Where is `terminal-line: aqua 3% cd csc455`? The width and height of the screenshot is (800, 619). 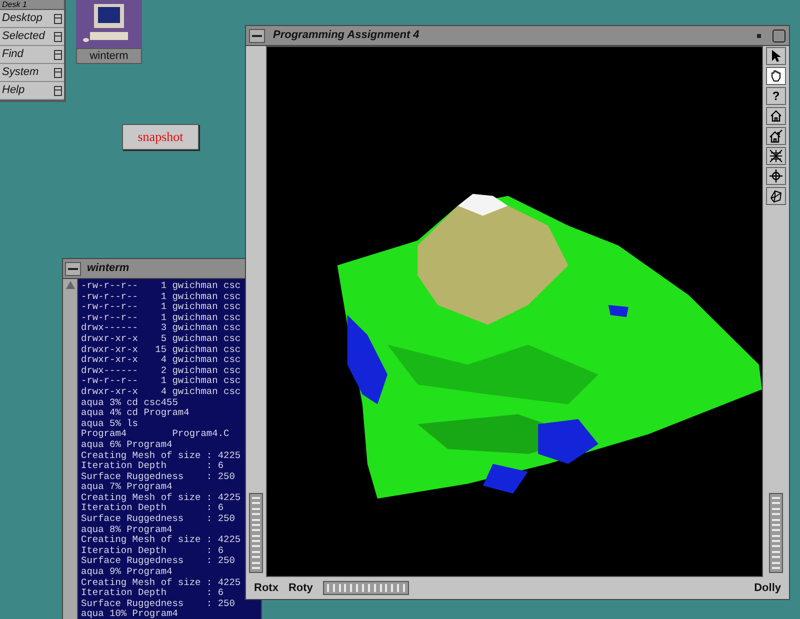
terminal-line: aqua 3% cd csc455 is located at coordinates (130, 403).